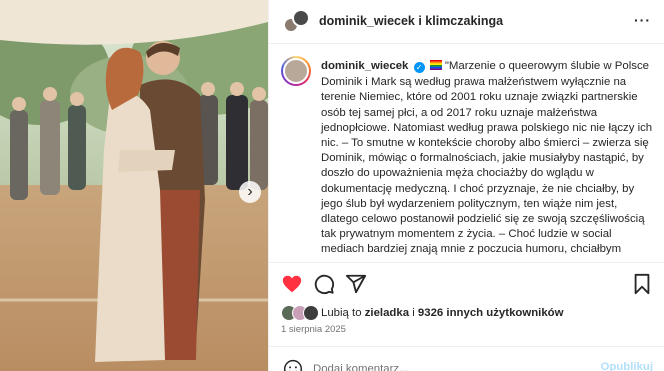  Describe the element at coordinates (435, 67) in the screenshot. I see `rainbow-flag-icon` at that location.